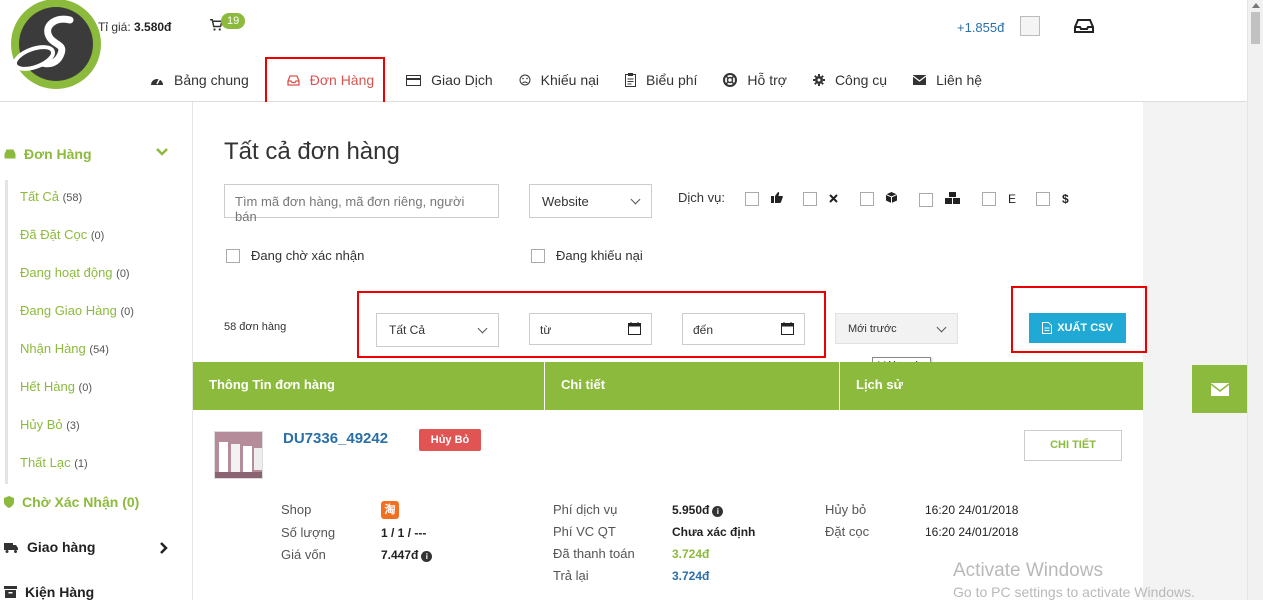 This screenshot has height=600, width=1263. What do you see at coordinates (308, 255) in the screenshot?
I see `pending-filter-label: Đang chờ xác nhận` at bounding box center [308, 255].